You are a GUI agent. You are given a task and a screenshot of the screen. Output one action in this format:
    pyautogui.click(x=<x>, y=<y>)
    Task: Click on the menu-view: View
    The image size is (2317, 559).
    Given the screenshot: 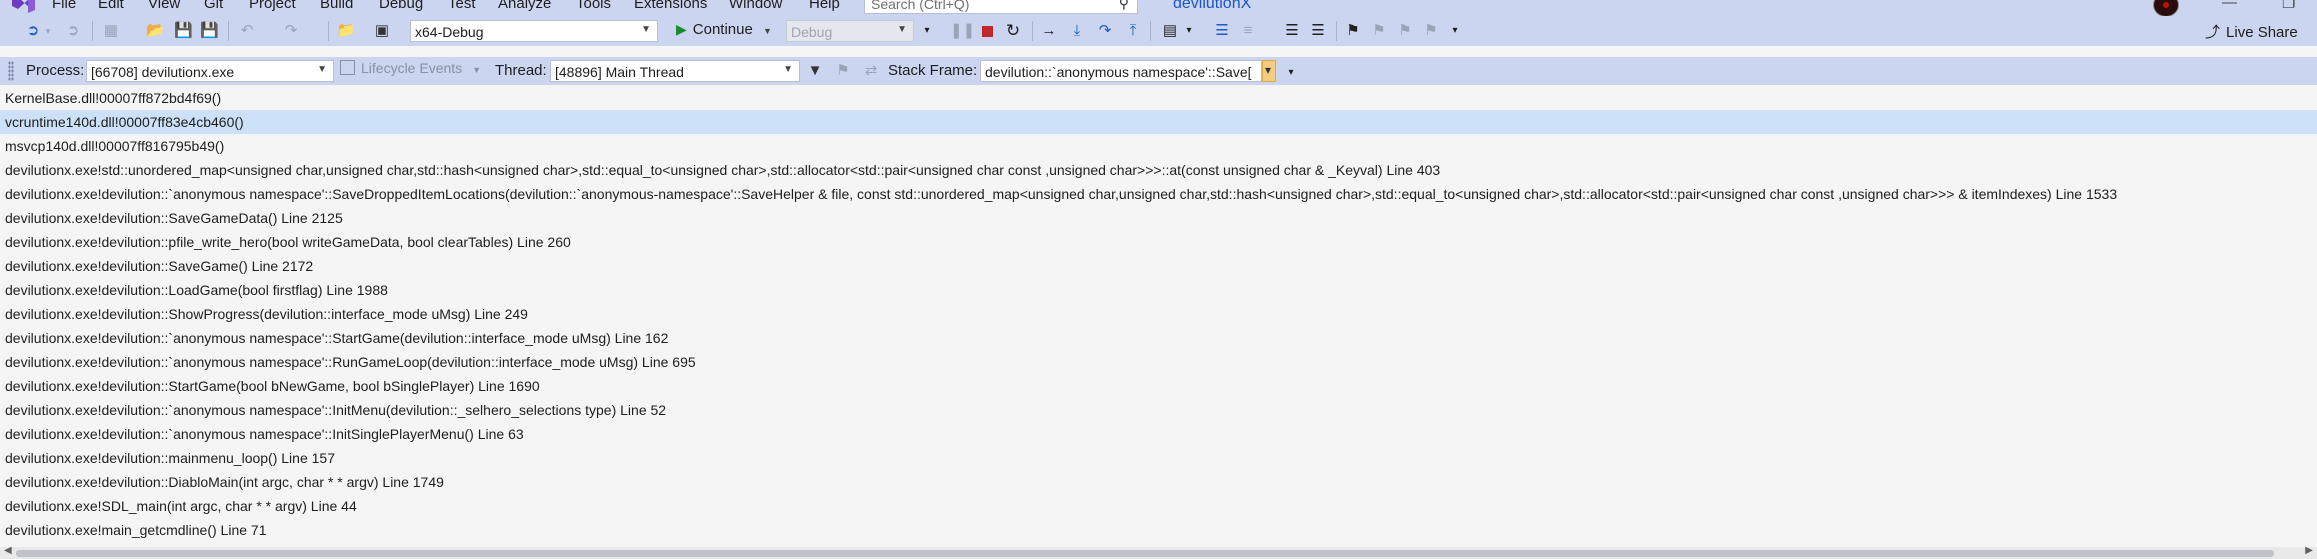 What is the action you would take?
    pyautogui.click(x=164, y=6)
    